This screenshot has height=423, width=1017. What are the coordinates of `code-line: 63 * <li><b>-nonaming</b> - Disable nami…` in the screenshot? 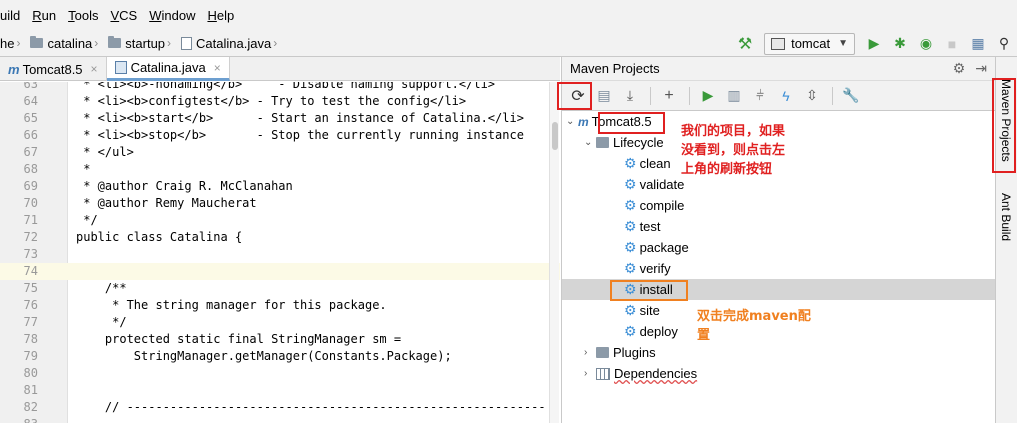 It's located at (280, 87).